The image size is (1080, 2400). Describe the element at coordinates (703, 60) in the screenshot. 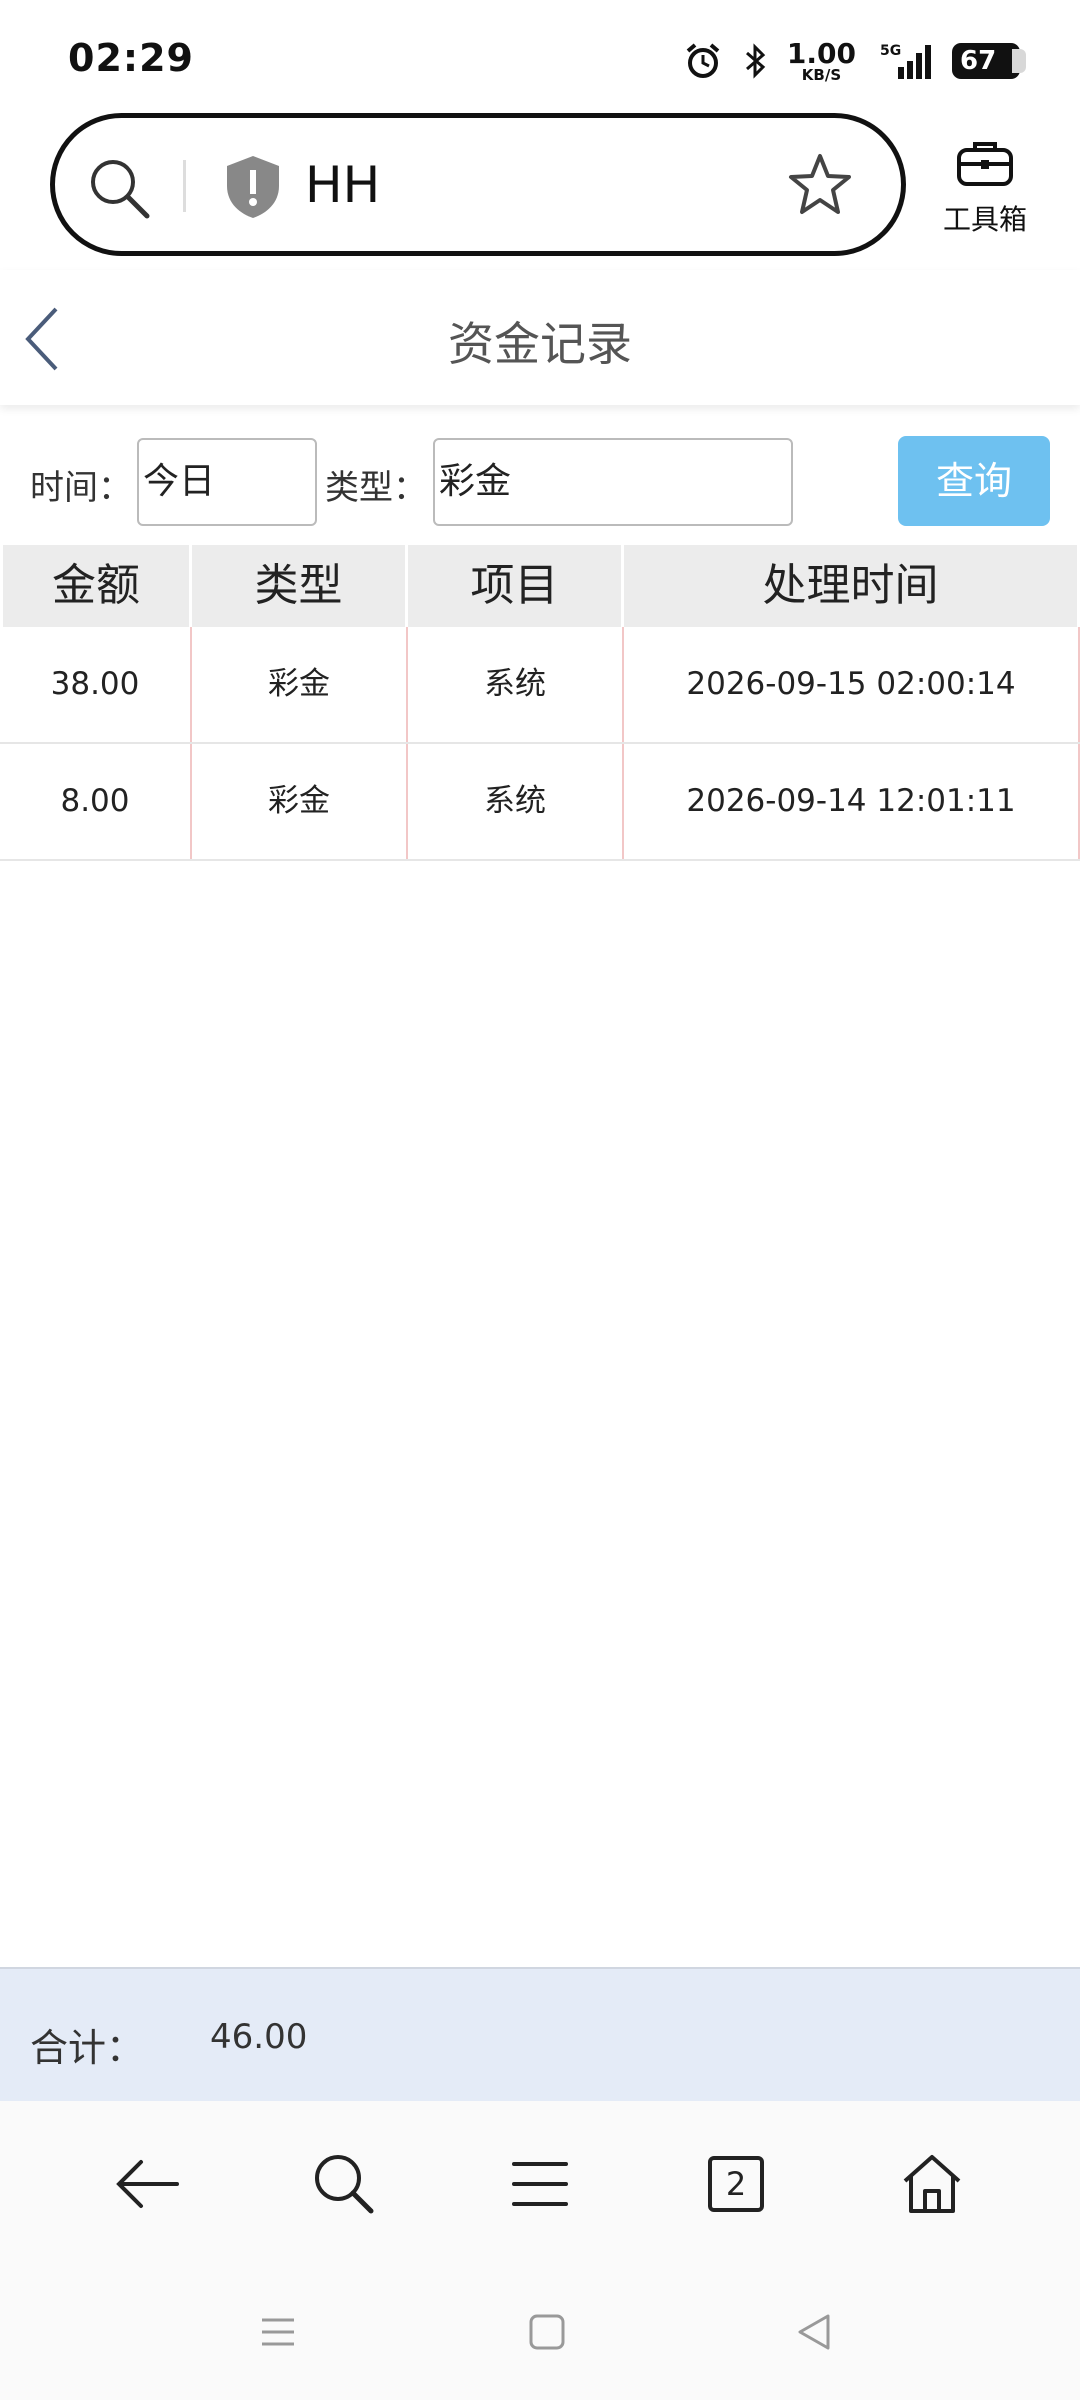

I see `alarm-icon` at that location.